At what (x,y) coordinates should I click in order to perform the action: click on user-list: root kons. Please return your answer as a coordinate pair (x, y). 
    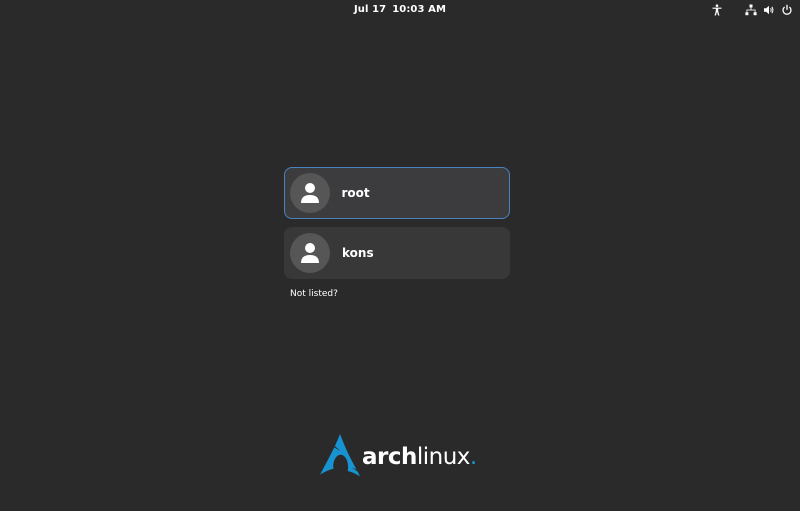
    Looking at the image, I should click on (397, 227).